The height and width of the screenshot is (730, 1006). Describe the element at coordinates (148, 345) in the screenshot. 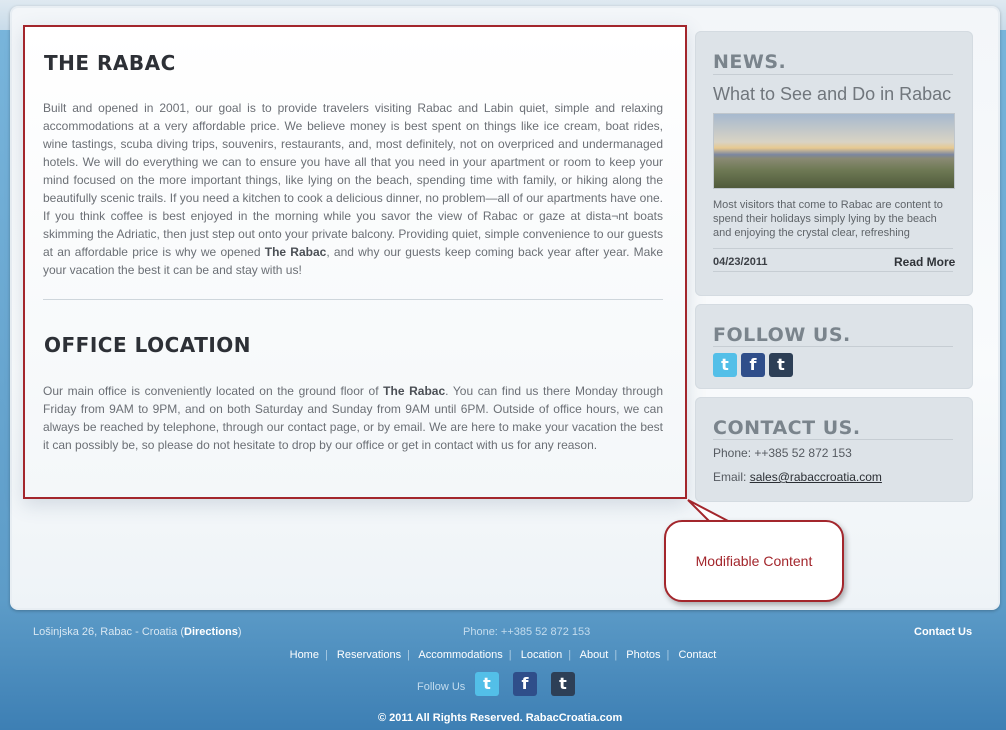

I see `section-title-office-location: OFFICE LOCATION` at that location.